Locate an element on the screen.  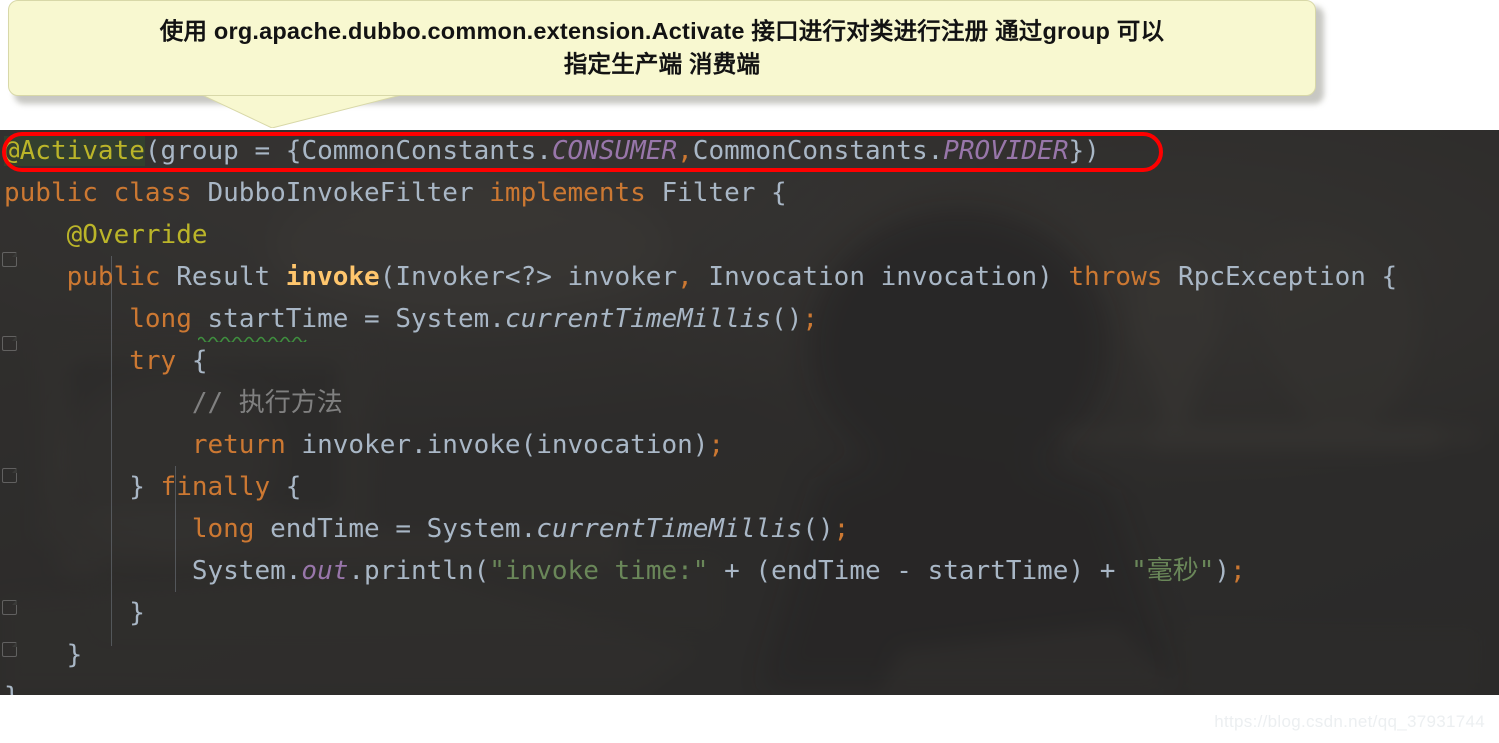
code-token: public is located at coordinates (121, 277).